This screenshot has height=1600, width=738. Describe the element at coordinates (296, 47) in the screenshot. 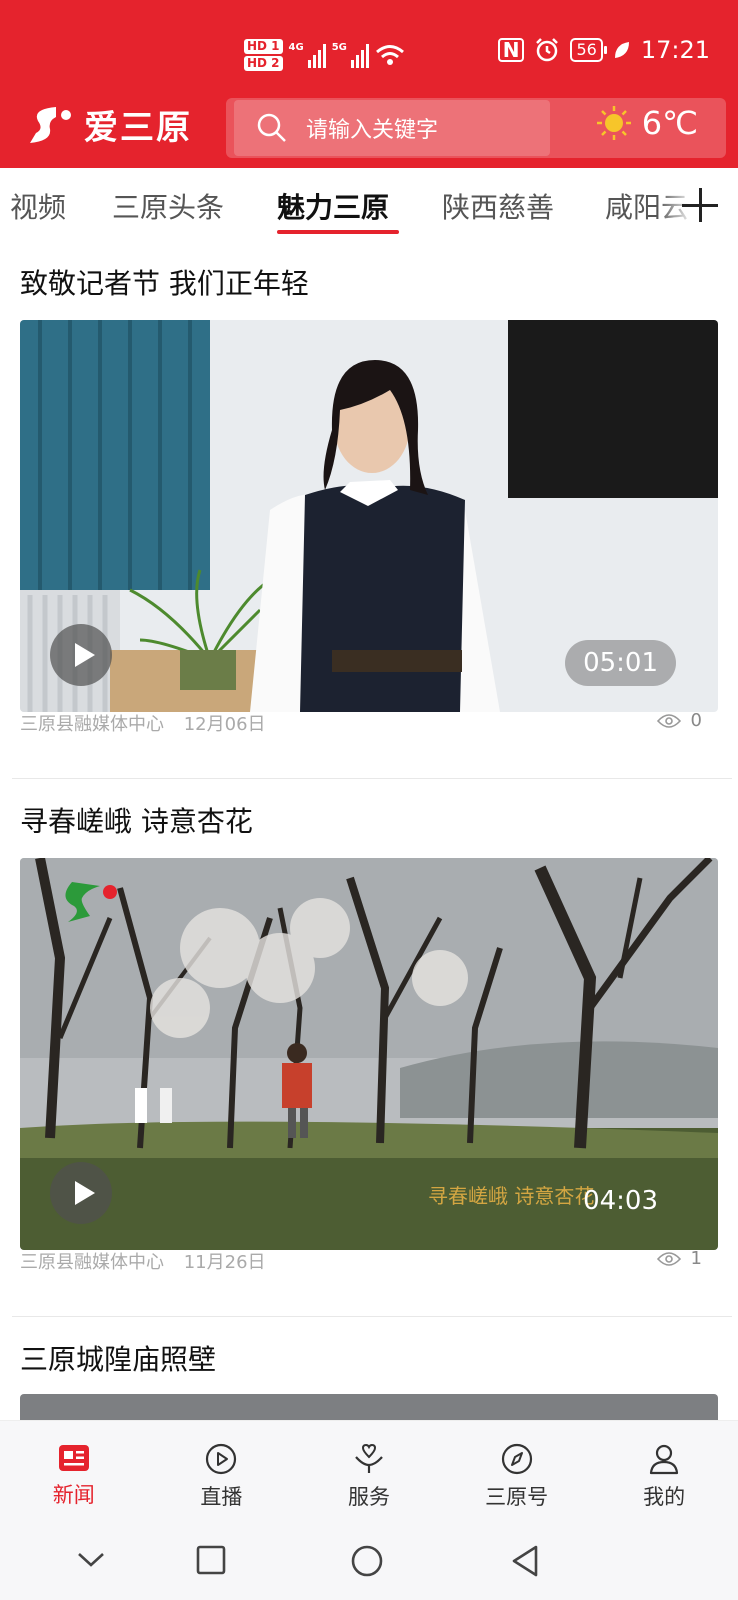

I see `network-type-1: 4G` at that location.